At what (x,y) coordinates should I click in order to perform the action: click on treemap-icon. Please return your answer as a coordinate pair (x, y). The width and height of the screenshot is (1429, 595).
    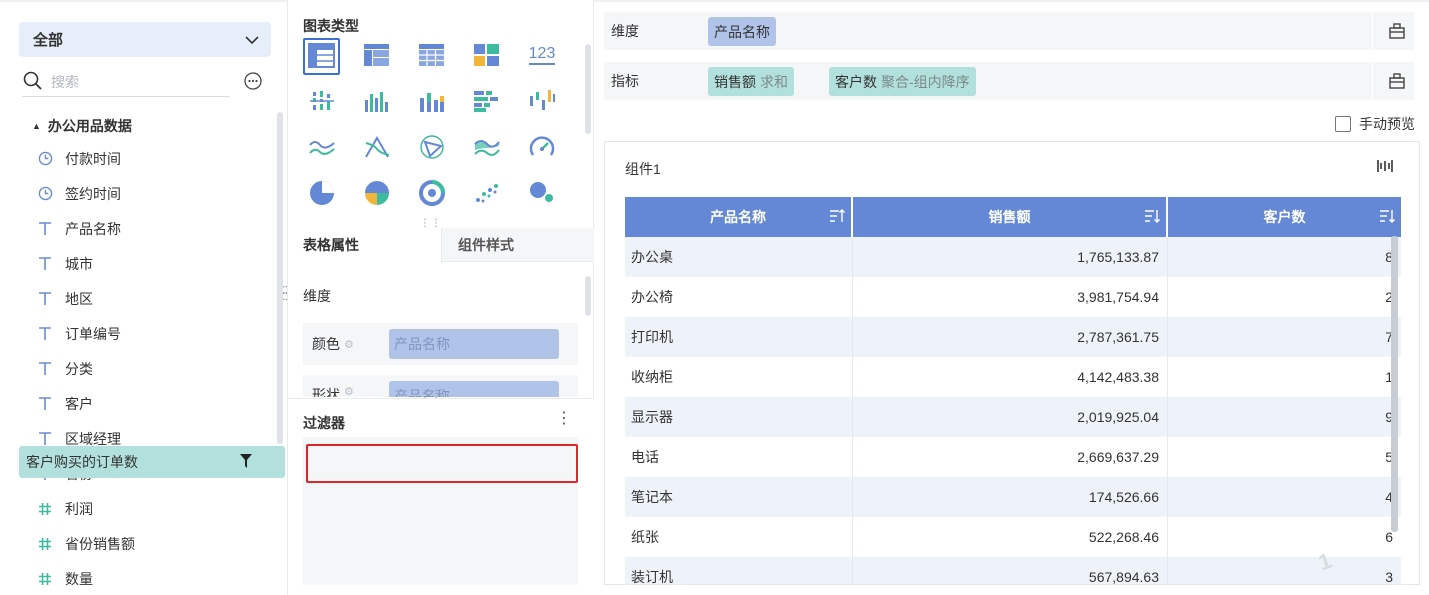
    Looking at the image, I should click on (486, 56).